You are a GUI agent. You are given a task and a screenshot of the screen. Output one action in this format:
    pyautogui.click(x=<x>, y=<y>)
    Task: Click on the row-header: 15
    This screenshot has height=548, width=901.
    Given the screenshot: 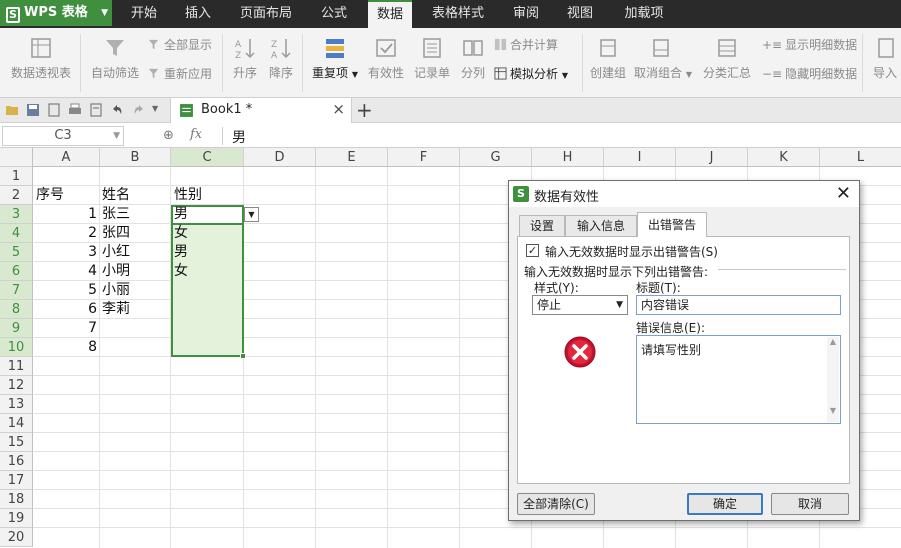 What is the action you would take?
    pyautogui.click(x=16, y=442)
    